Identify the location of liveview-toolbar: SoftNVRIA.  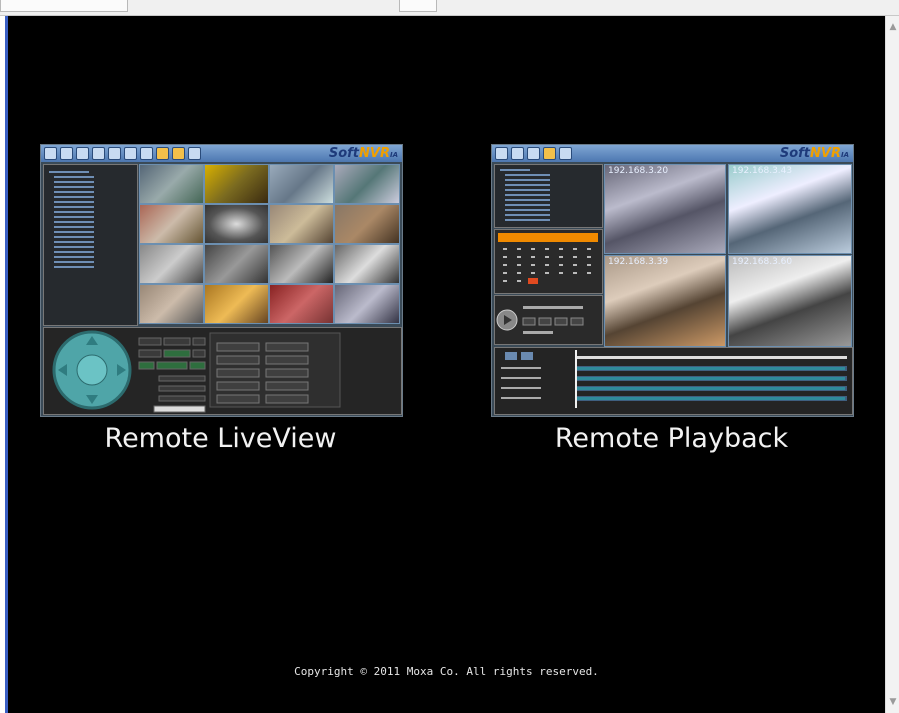
(221, 153).